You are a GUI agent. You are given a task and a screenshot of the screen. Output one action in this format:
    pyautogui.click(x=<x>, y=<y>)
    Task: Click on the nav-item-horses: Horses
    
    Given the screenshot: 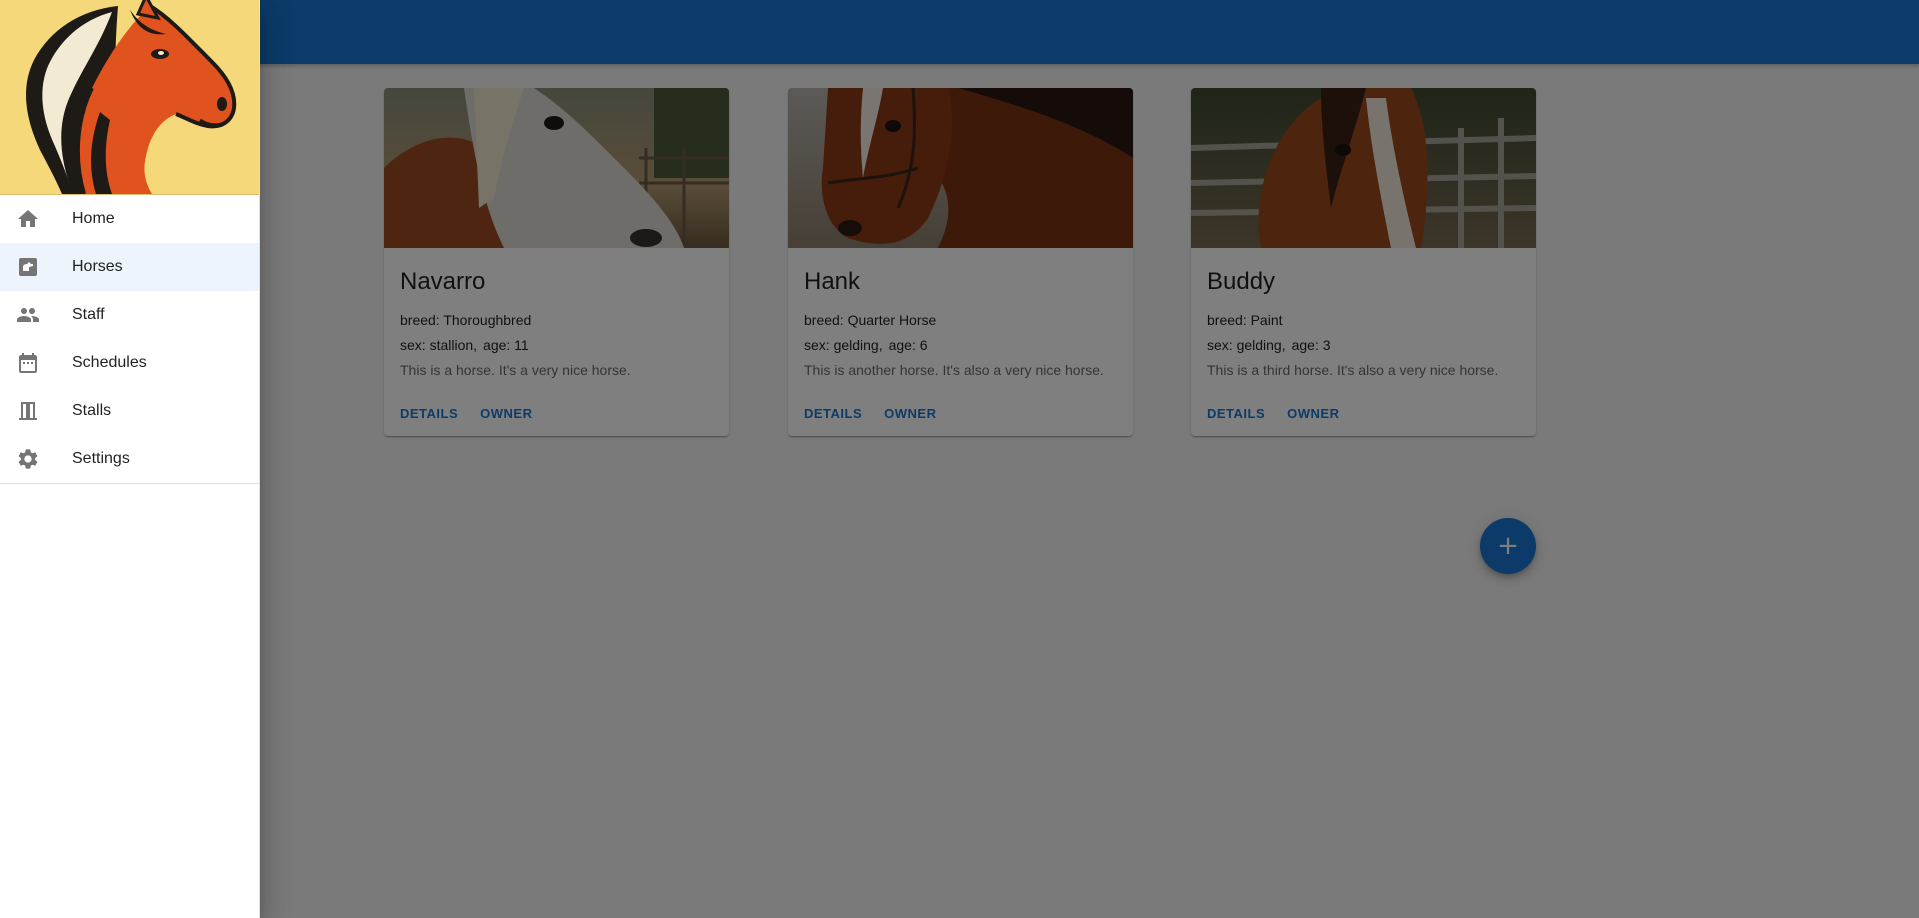 What is the action you would take?
    pyautogui.click(x=129, y=267)
    